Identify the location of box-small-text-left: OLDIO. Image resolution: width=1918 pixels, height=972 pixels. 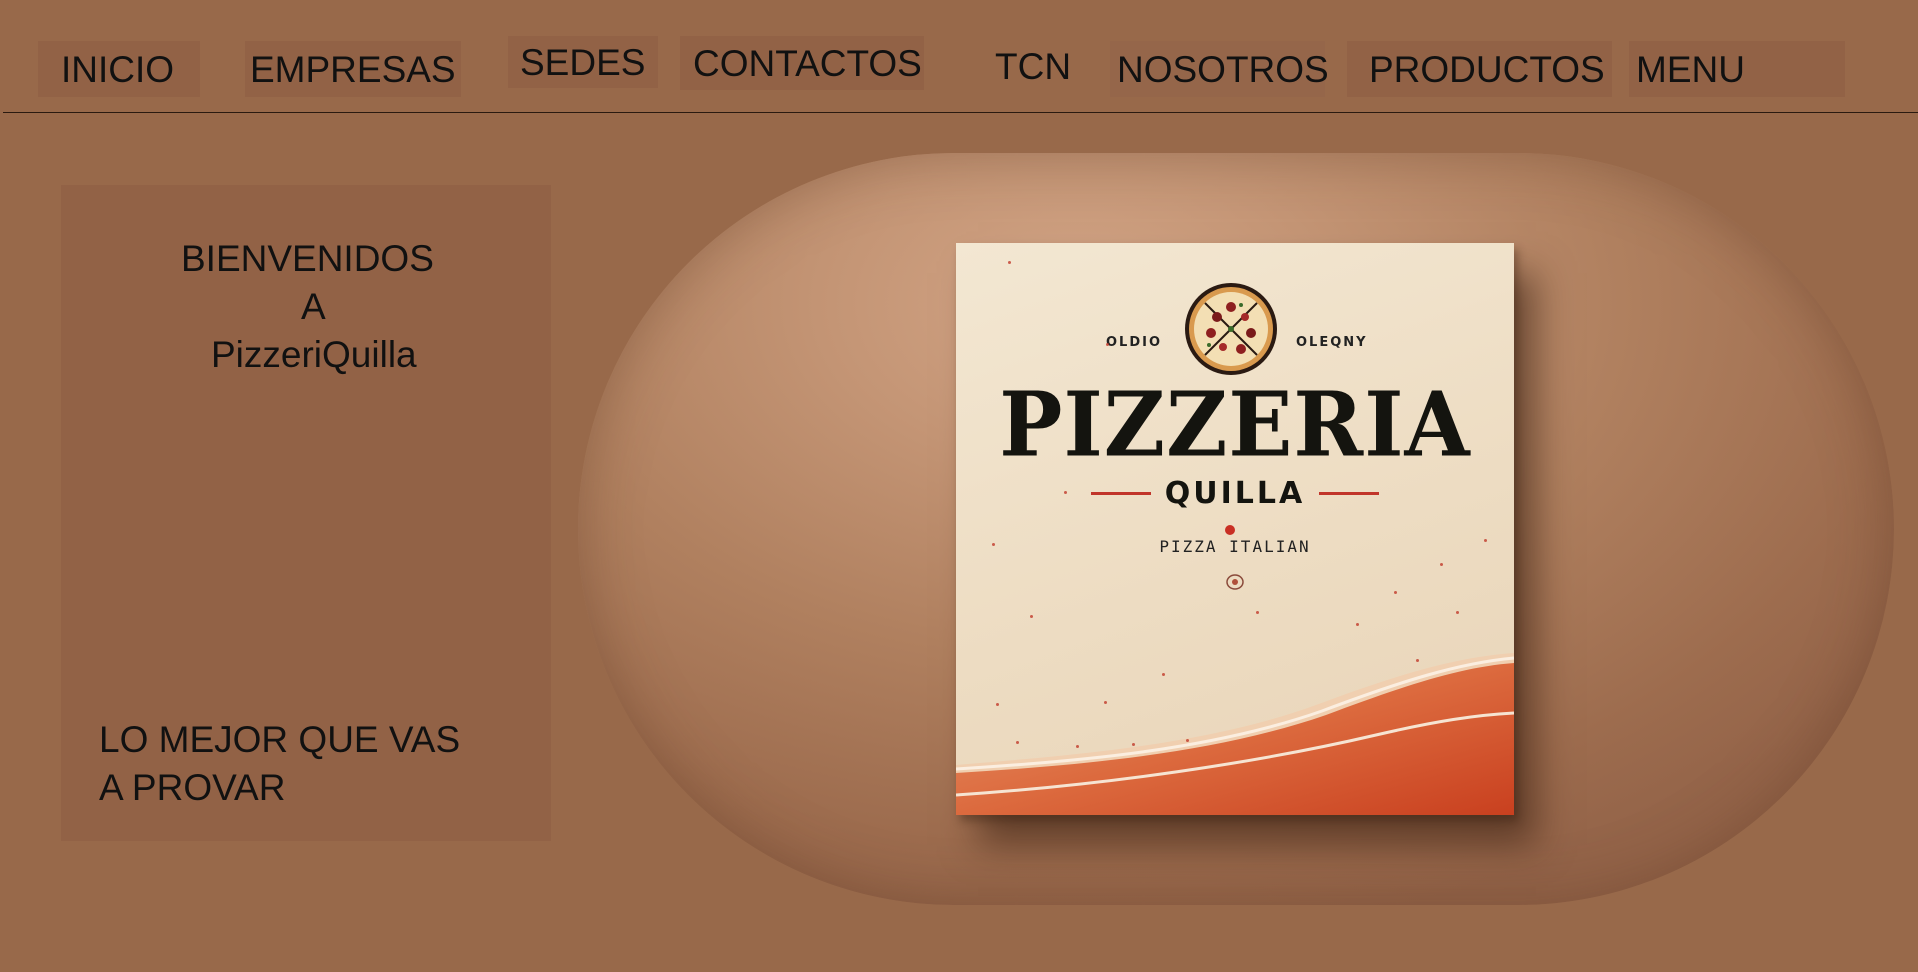
(1134, 342).